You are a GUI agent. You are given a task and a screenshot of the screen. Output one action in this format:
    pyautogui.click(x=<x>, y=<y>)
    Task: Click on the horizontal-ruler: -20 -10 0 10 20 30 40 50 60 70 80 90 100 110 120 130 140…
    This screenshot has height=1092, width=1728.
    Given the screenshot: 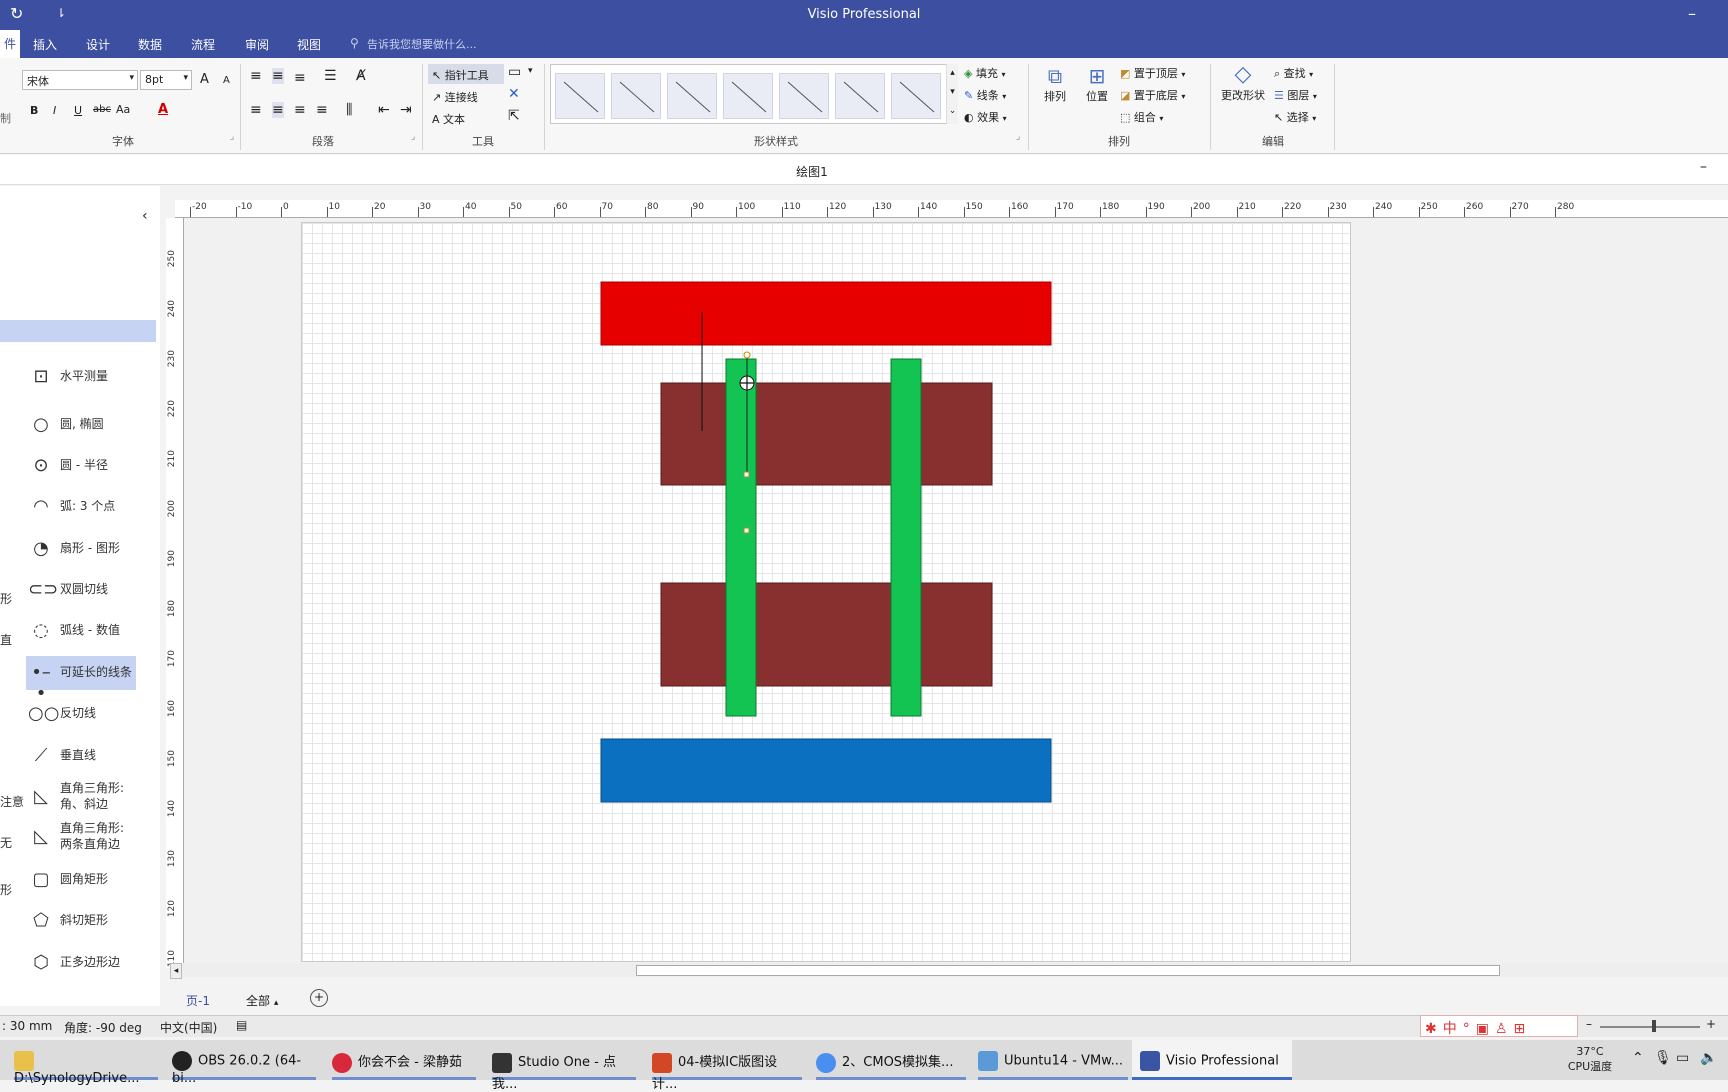 What is the action you would take?
    pyautogui.click(x=951, y=209)
    